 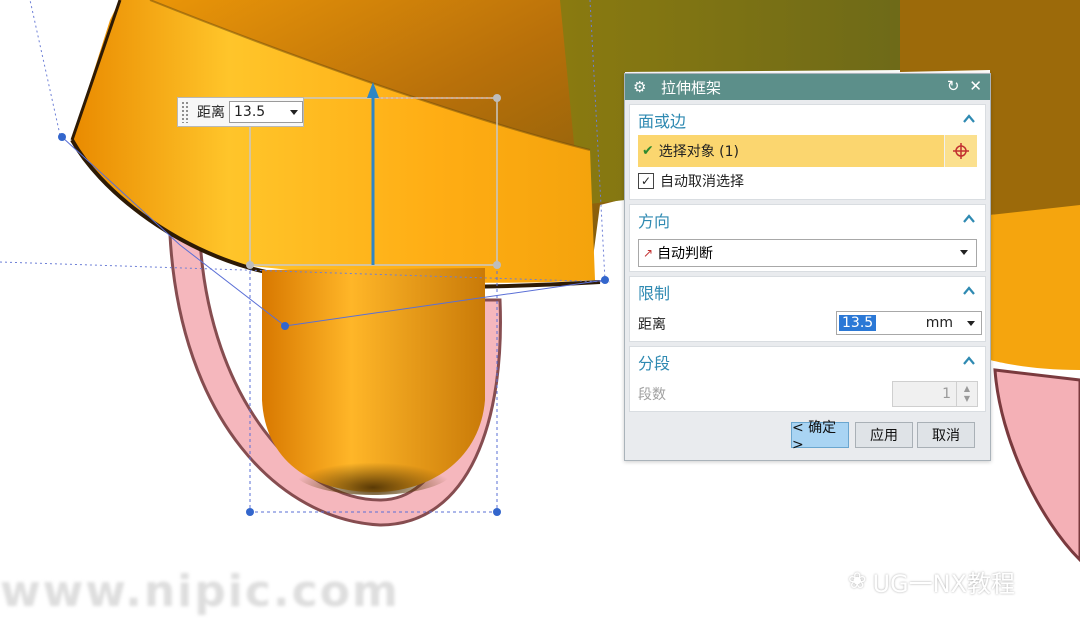 I want to click on segment-section: 分段 段数 1 ▲ ▼, so click(x=807, y=379).